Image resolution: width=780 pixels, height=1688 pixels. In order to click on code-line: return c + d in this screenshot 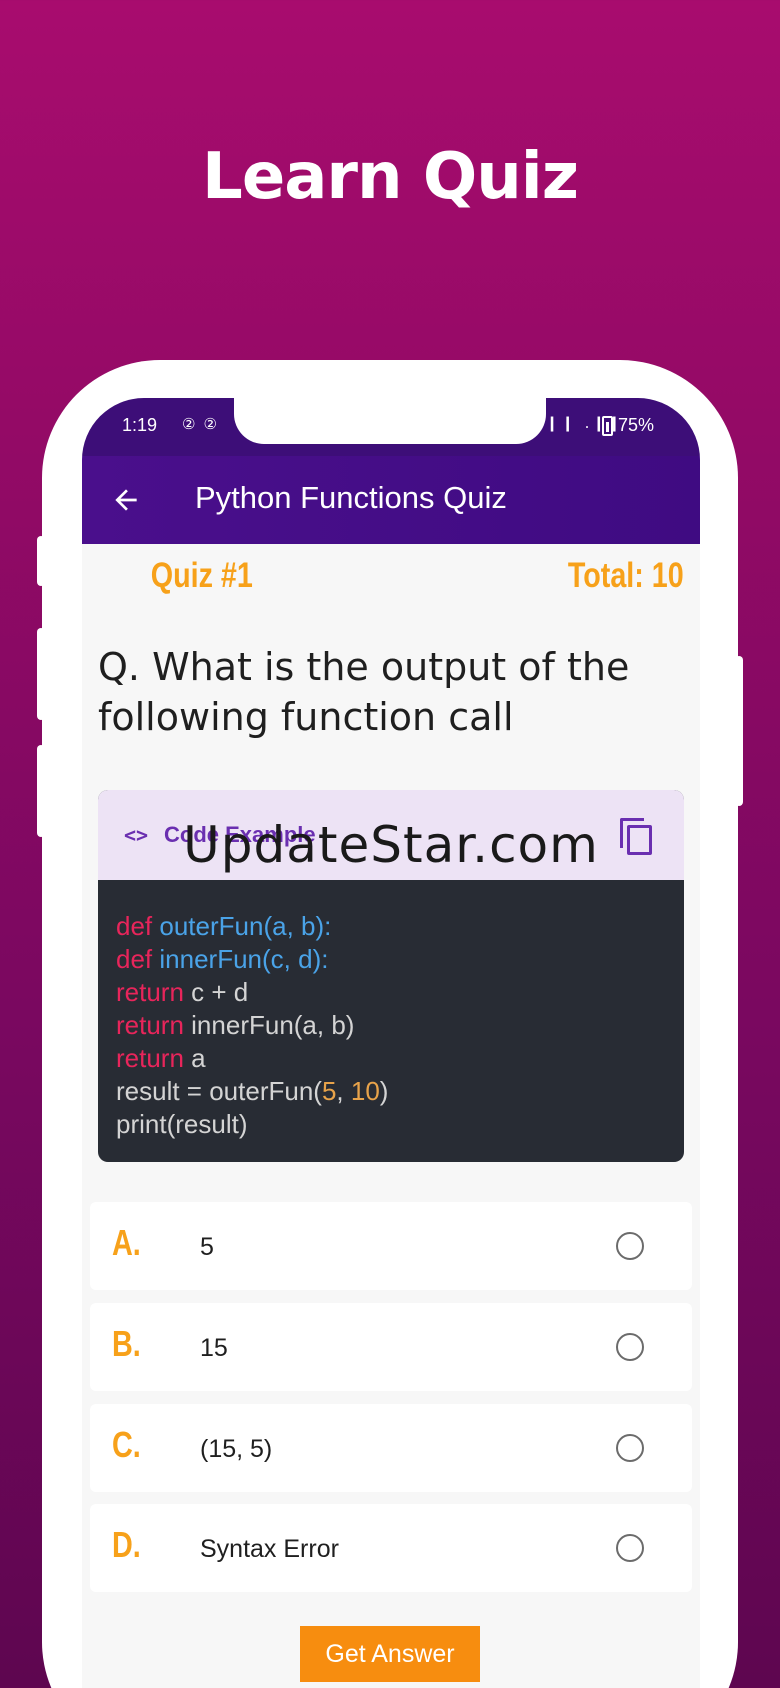, I will do `click(182, 992)`.